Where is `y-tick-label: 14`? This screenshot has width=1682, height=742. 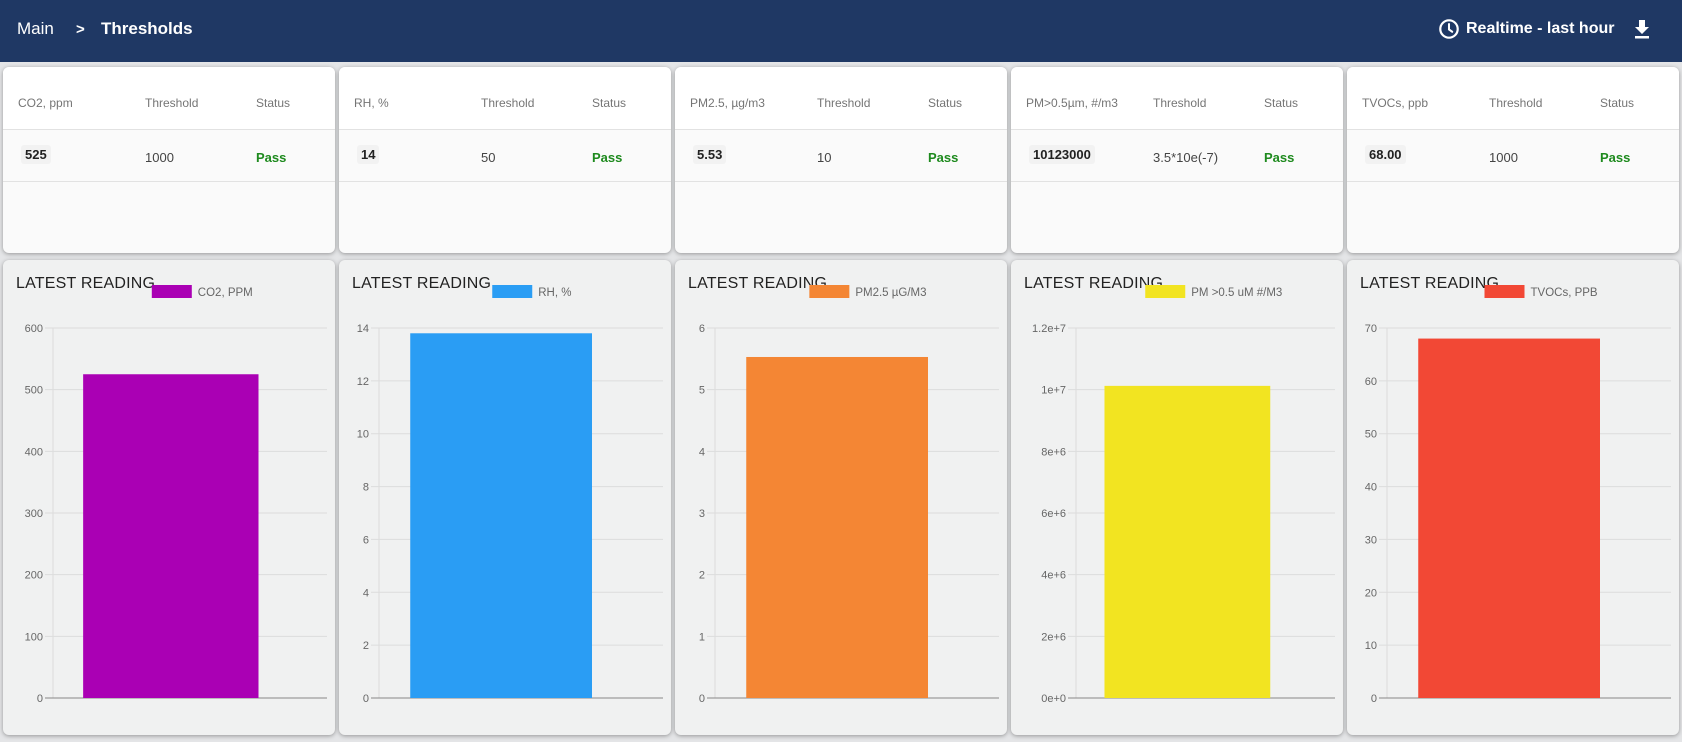
y-tick-label: 14 is located at coordinates (363, 329).